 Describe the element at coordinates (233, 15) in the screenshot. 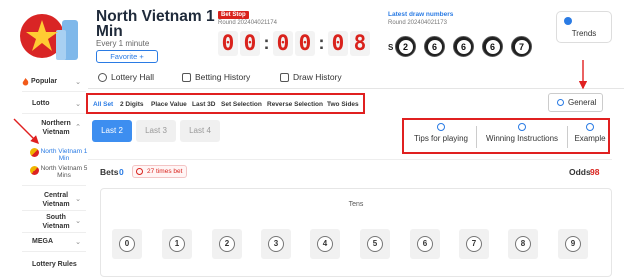

I see `status-badge: Bet Stop` at that location.